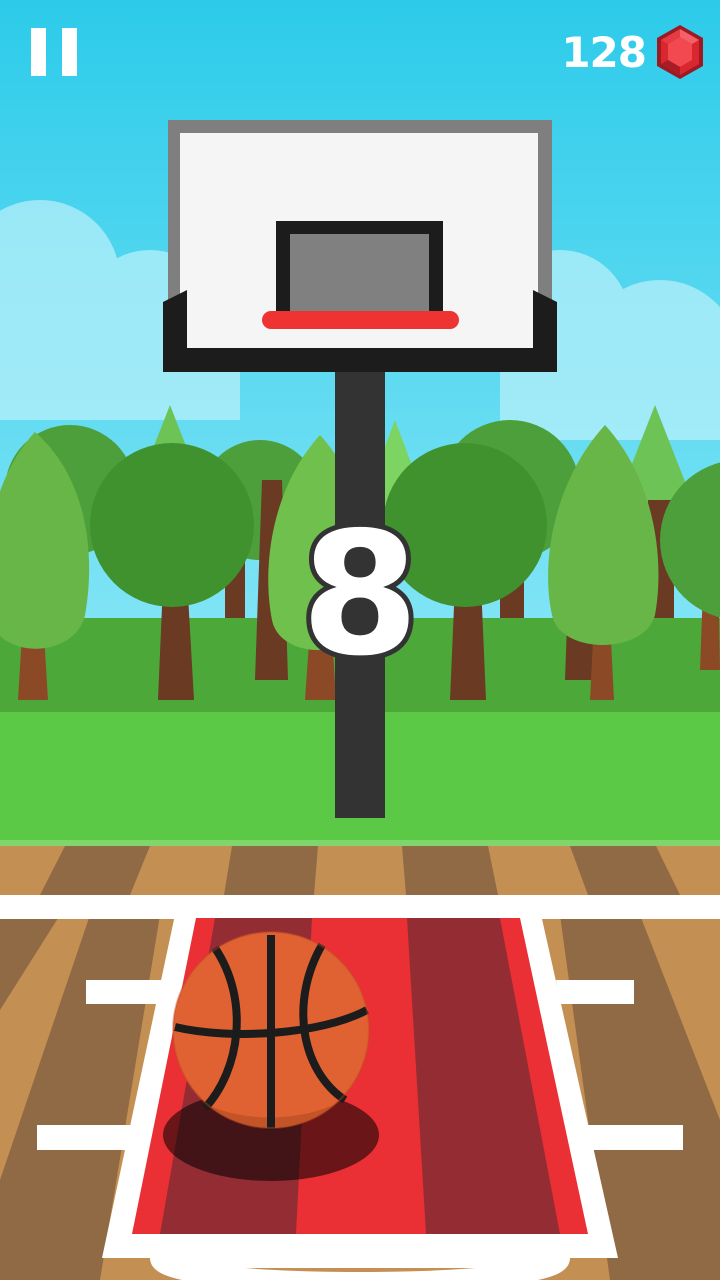  Describe the element at coordinates (38, 52) in the screenshot. I see `pause-icon` at that location.